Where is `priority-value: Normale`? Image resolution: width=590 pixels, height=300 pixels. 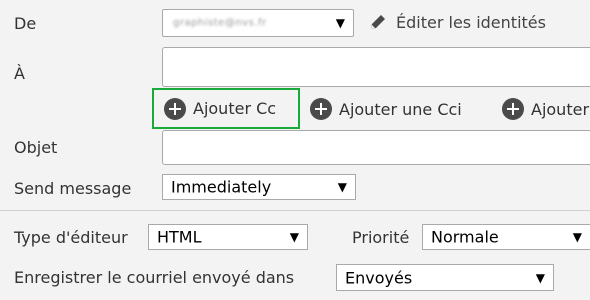
priority-value: Normale is located at coordinates (465, 237).